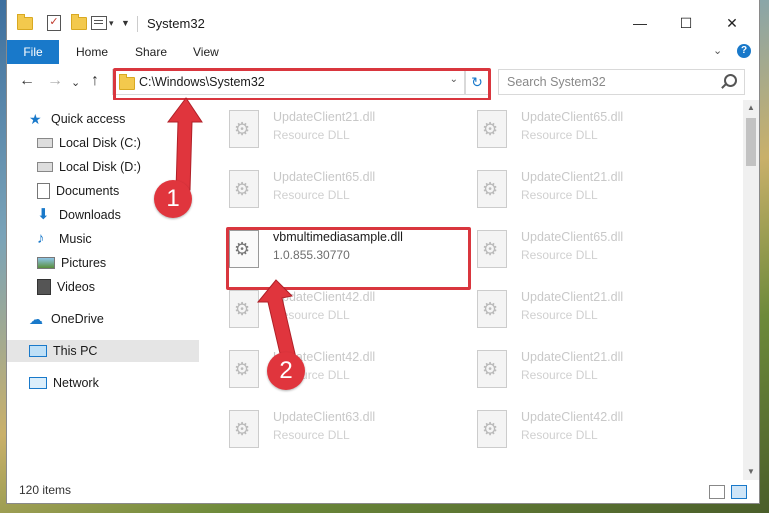  Describe the element at coordinates (232, 230) in the screenshot. I see `annotation-arrows` at that location.